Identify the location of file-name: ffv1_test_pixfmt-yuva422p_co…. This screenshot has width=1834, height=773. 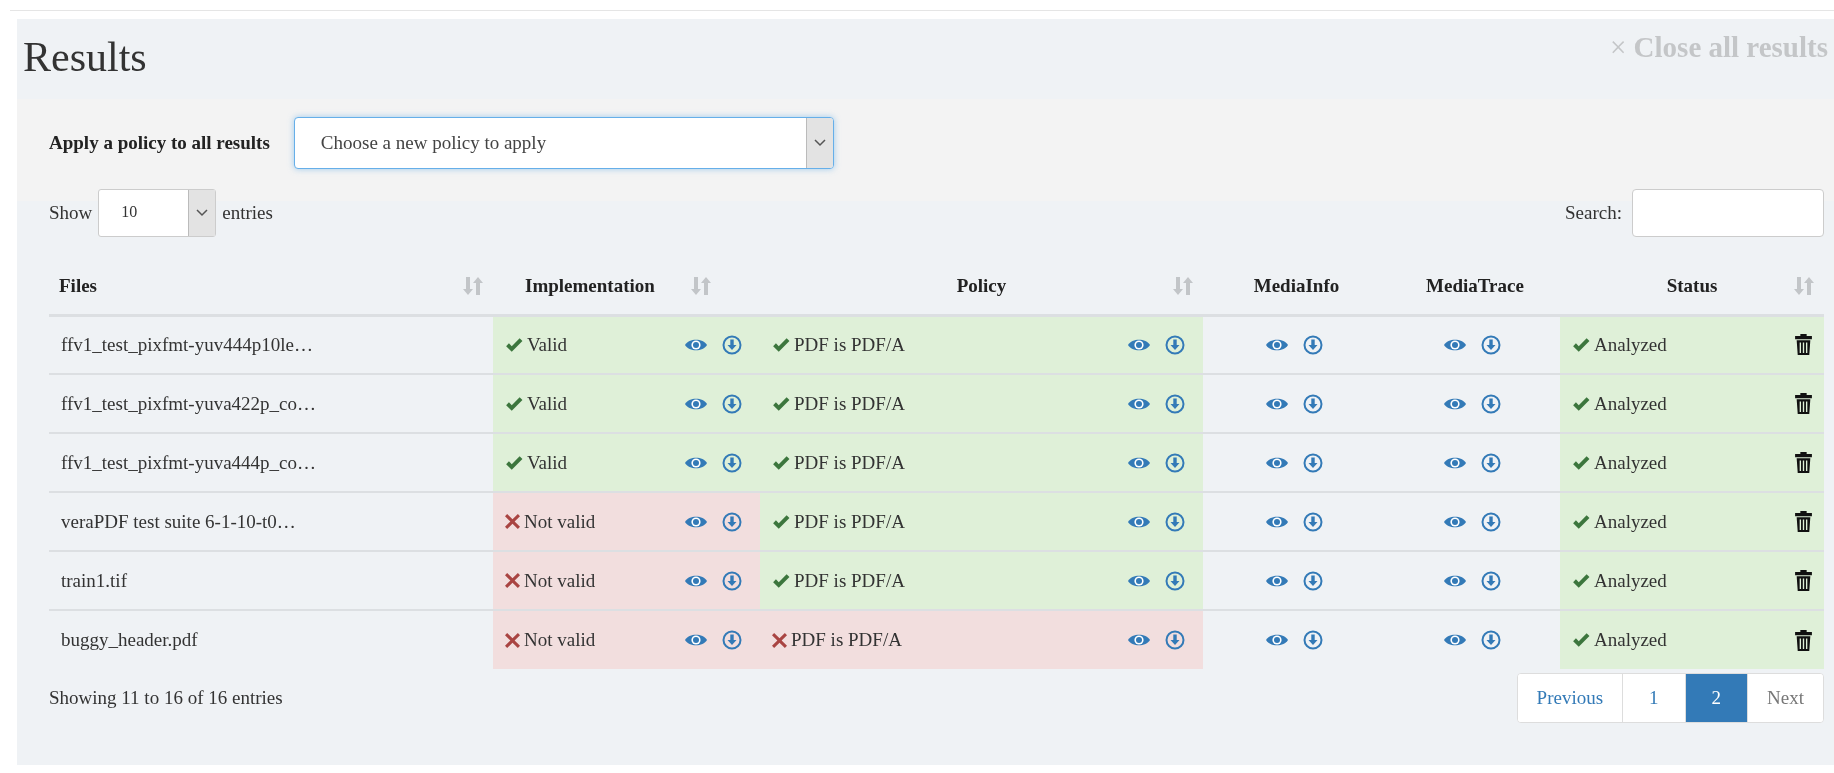
(189, 403).